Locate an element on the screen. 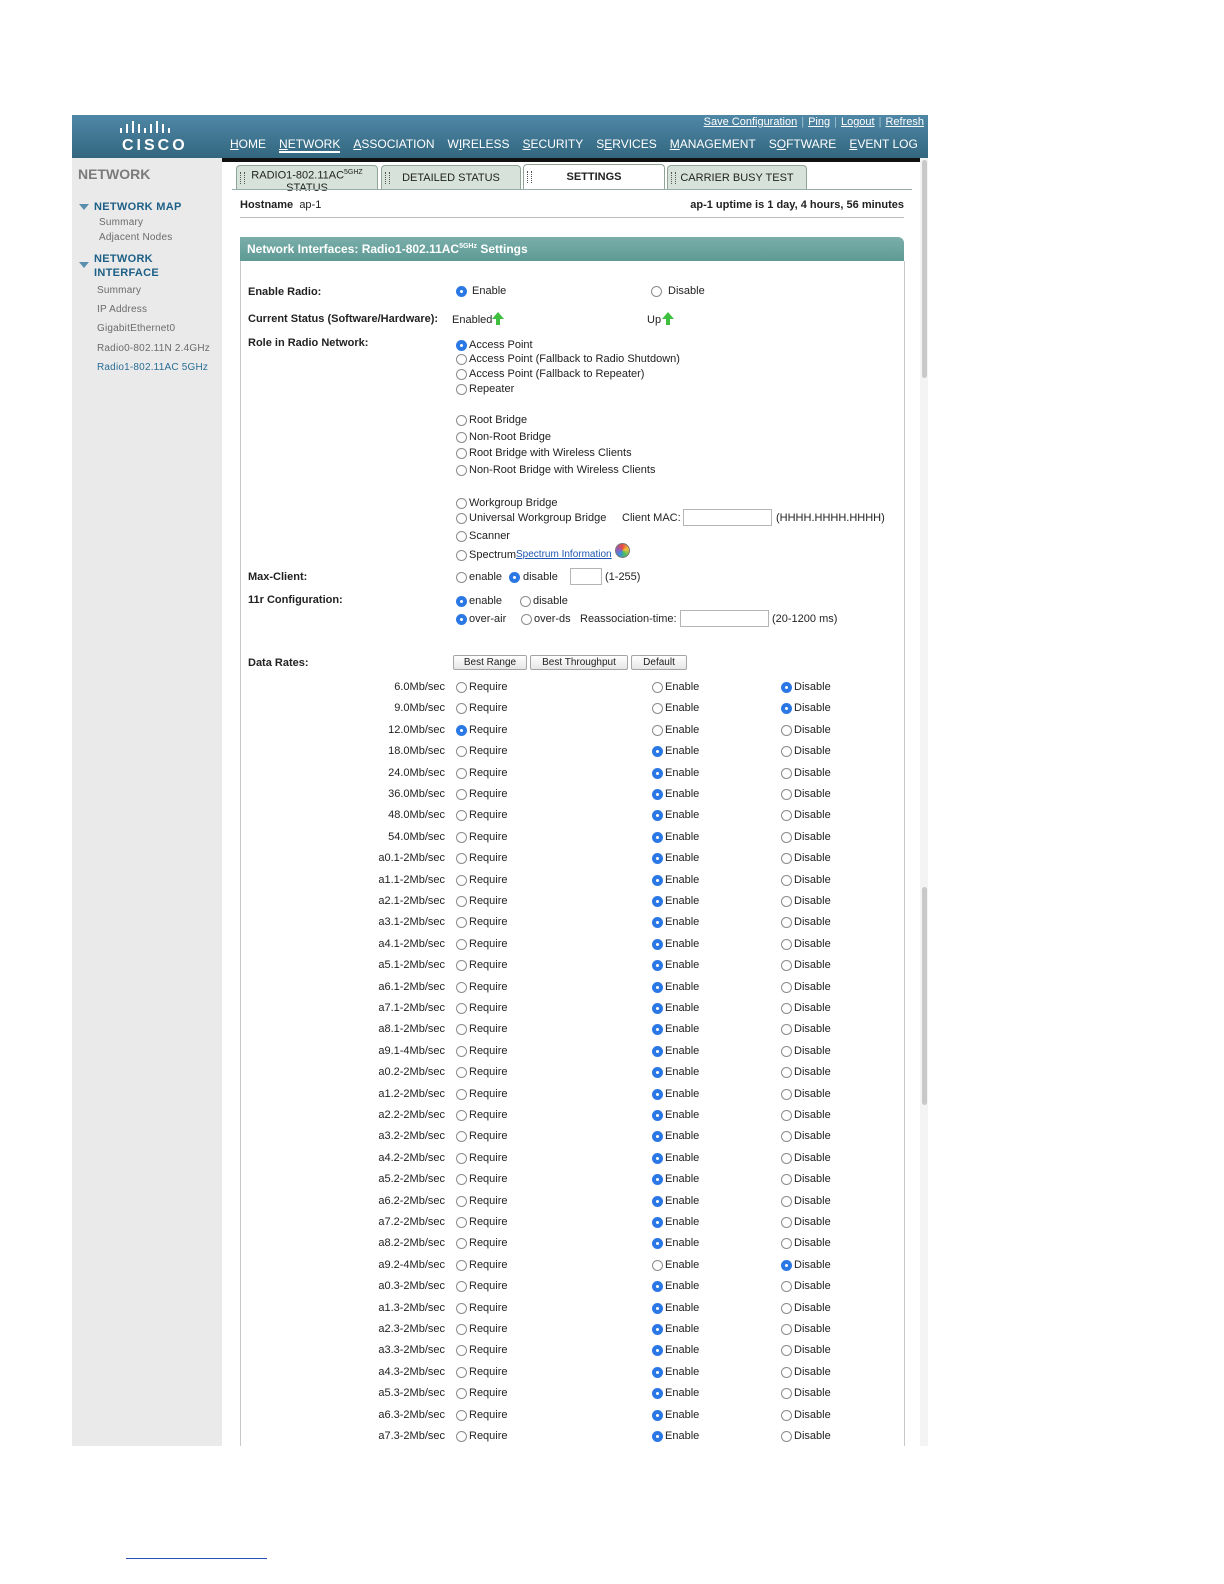 Image resolution: width=1224 pixels, height=1584 pixels. tab-carrier-busy-test: CARRIER BUSY TEST is located at coordinates (737, 177).